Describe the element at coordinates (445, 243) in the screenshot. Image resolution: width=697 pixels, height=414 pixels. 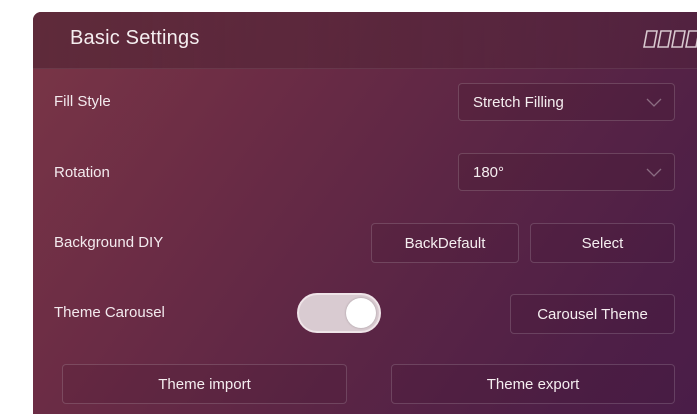
I see `back-default-button: BackDefault` at that location.